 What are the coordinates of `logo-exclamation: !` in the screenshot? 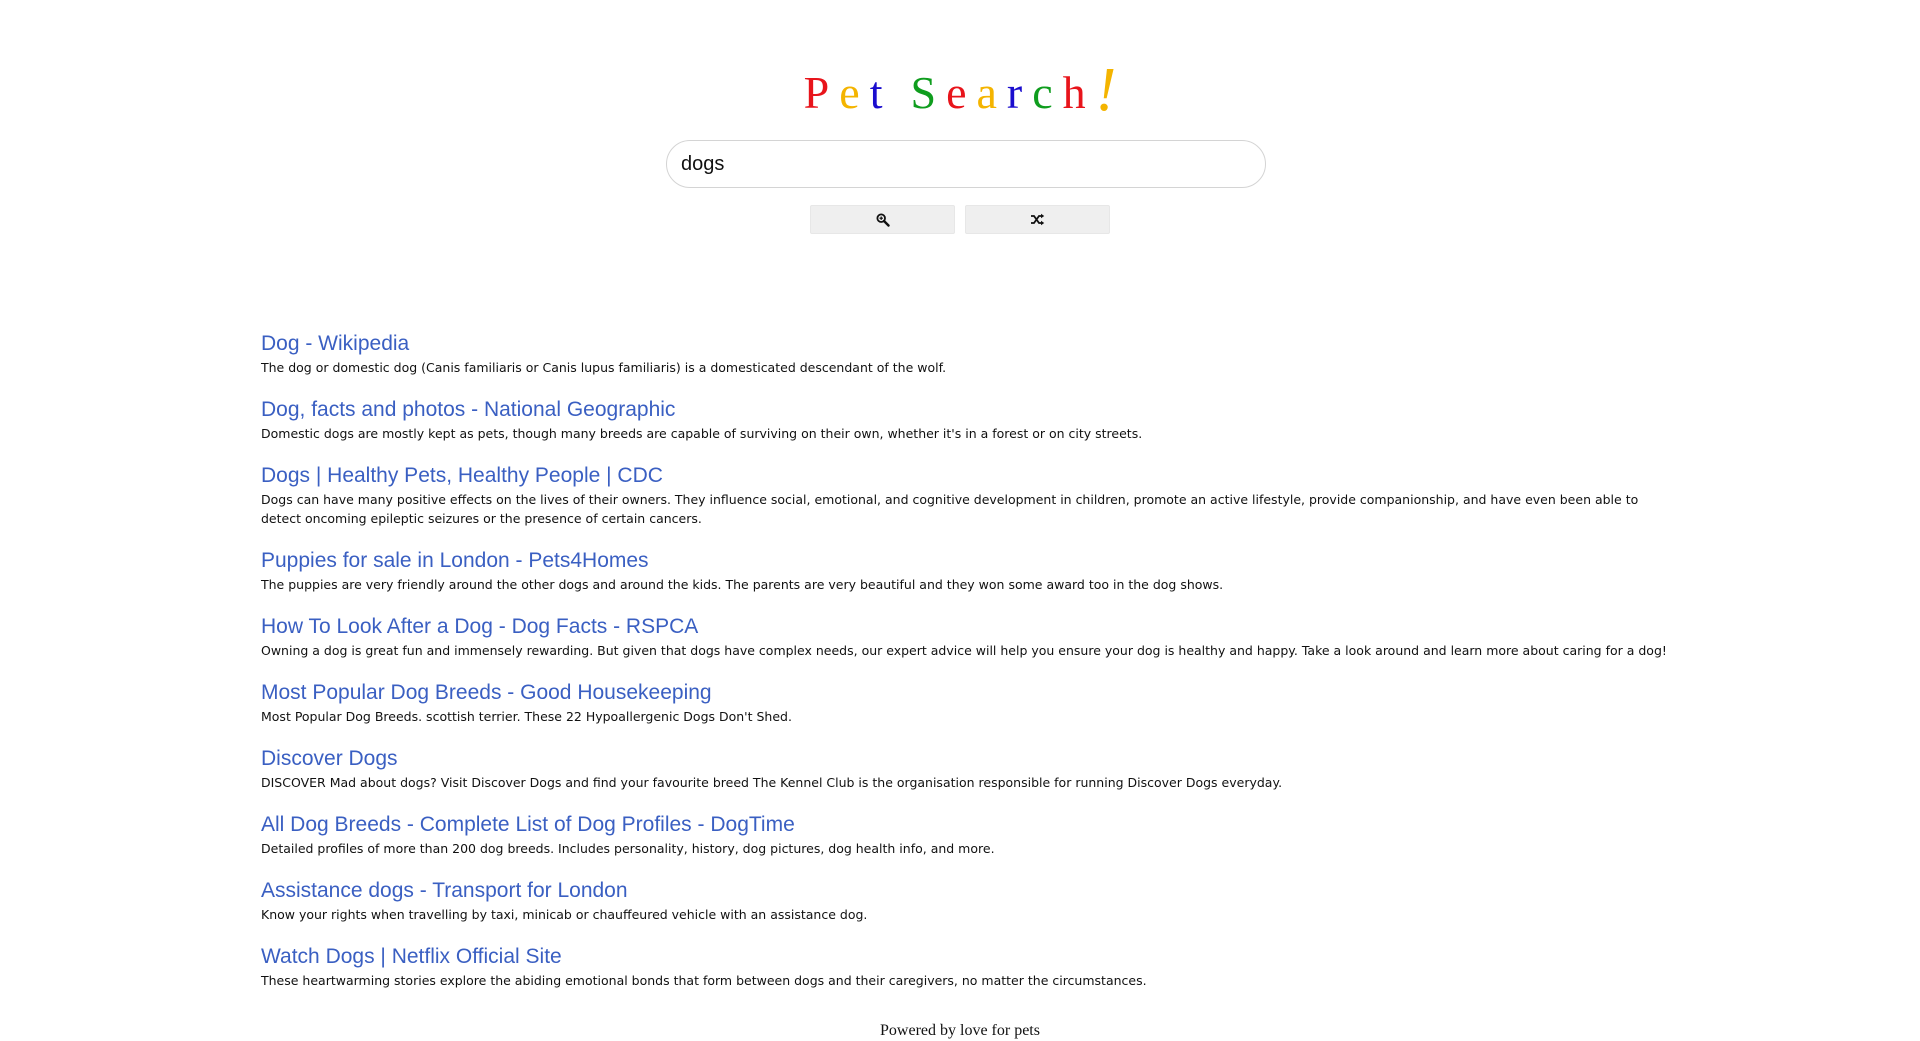 It's located at (1106, 90).